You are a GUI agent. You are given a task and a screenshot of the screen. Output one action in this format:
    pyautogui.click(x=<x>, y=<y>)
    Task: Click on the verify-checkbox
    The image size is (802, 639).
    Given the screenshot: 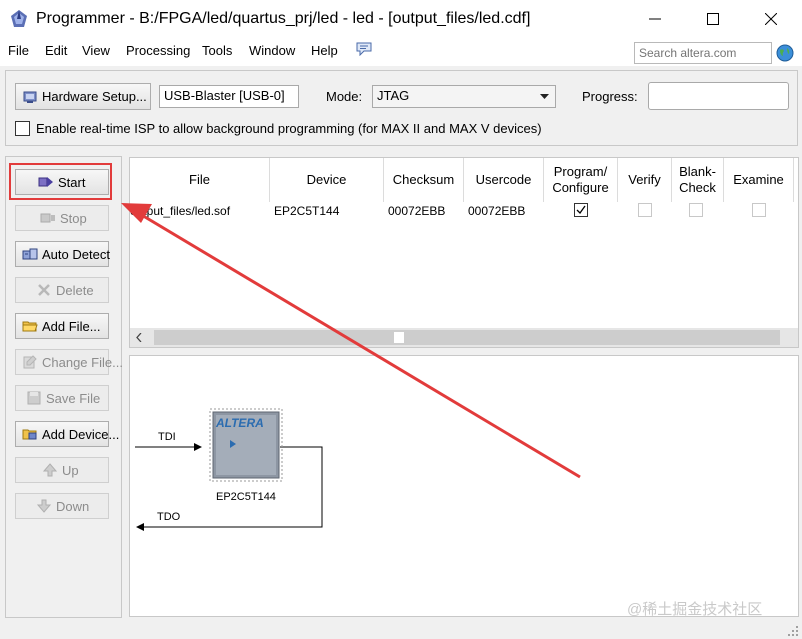 What is the action you would take?
    pyautogui.click(x=645, y=210)
    